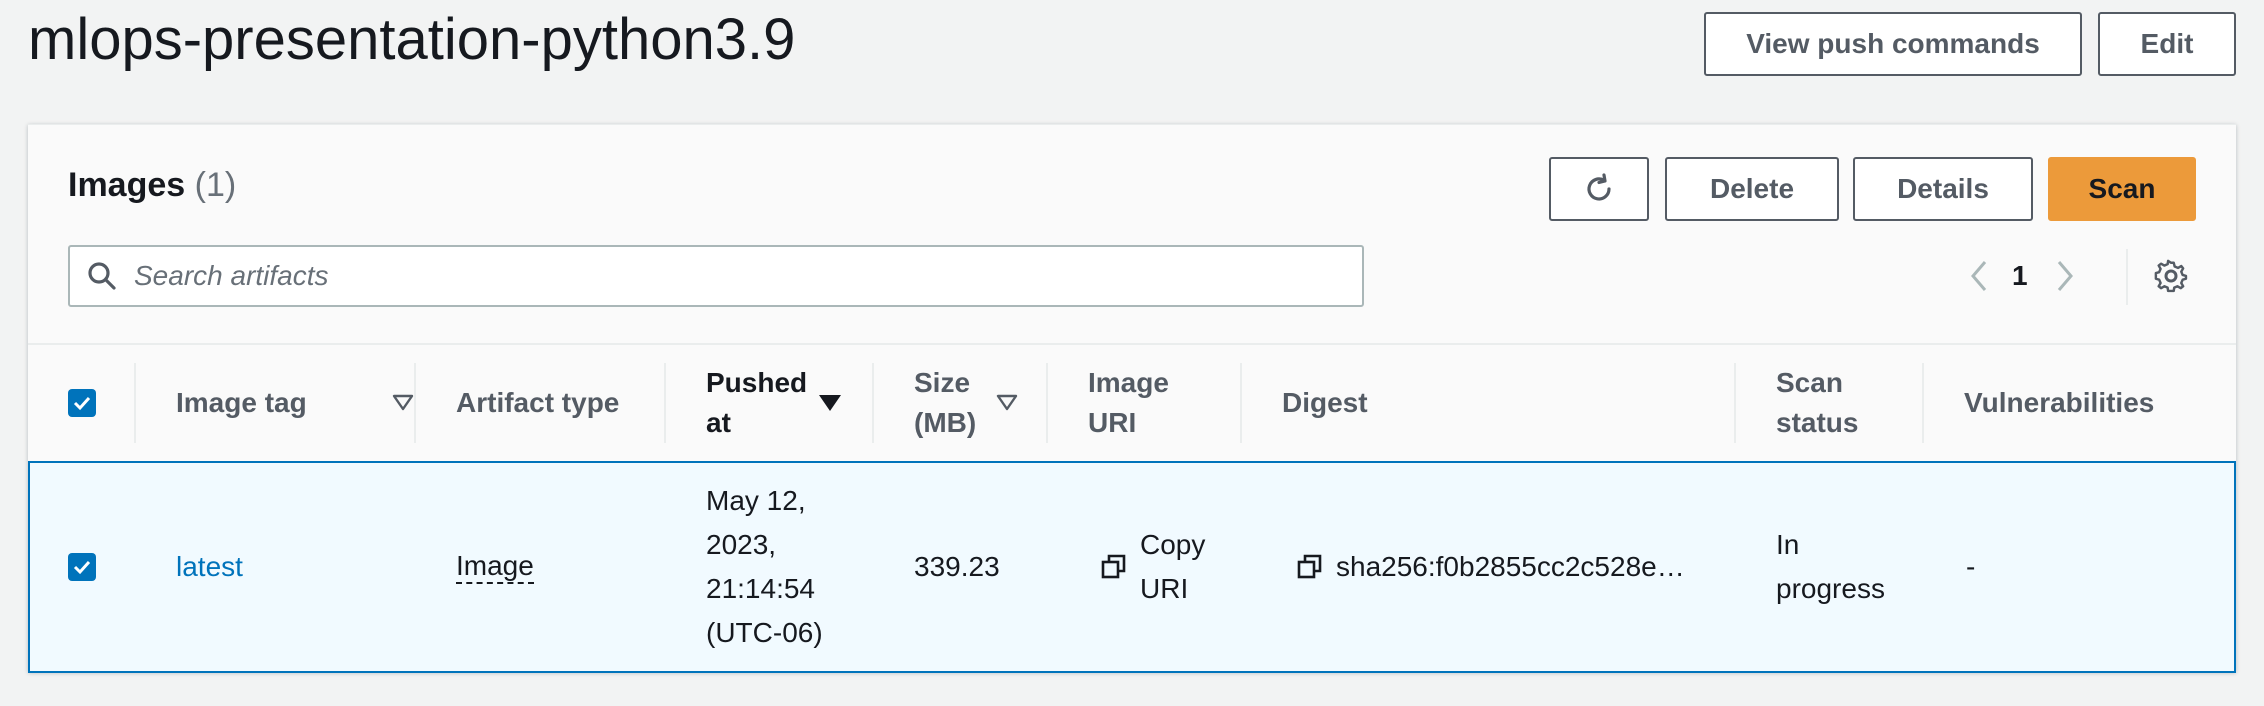  Describe the element at coordinates (1817, 402) in the screenshot. I see `column-header-label: Scan status` at that location.